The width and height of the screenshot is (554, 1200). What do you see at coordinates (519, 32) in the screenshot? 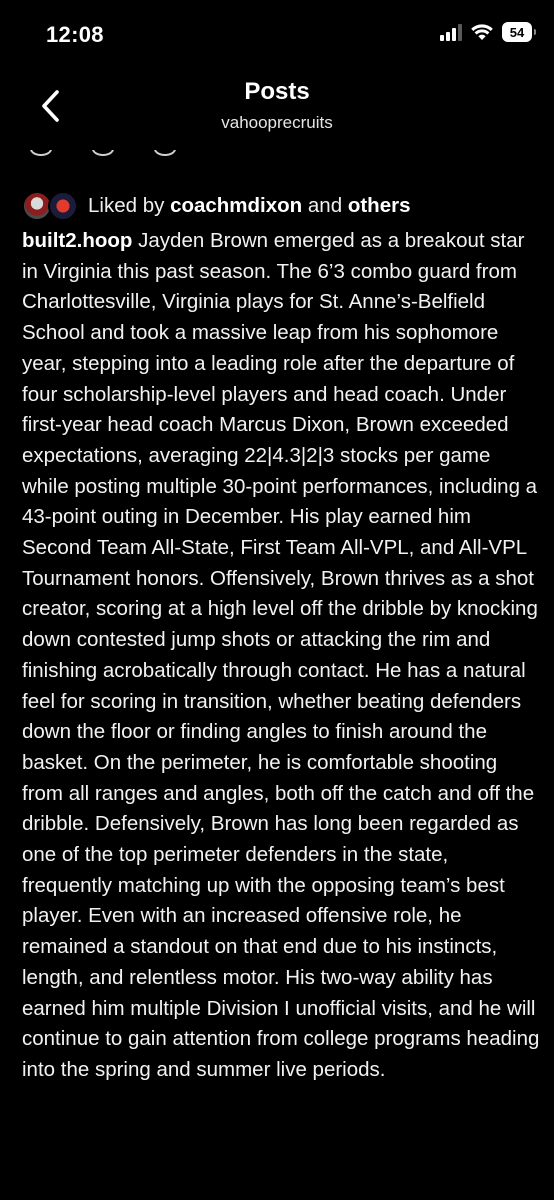
I see `battery-icon: 54` at bounding box center [519, 32].